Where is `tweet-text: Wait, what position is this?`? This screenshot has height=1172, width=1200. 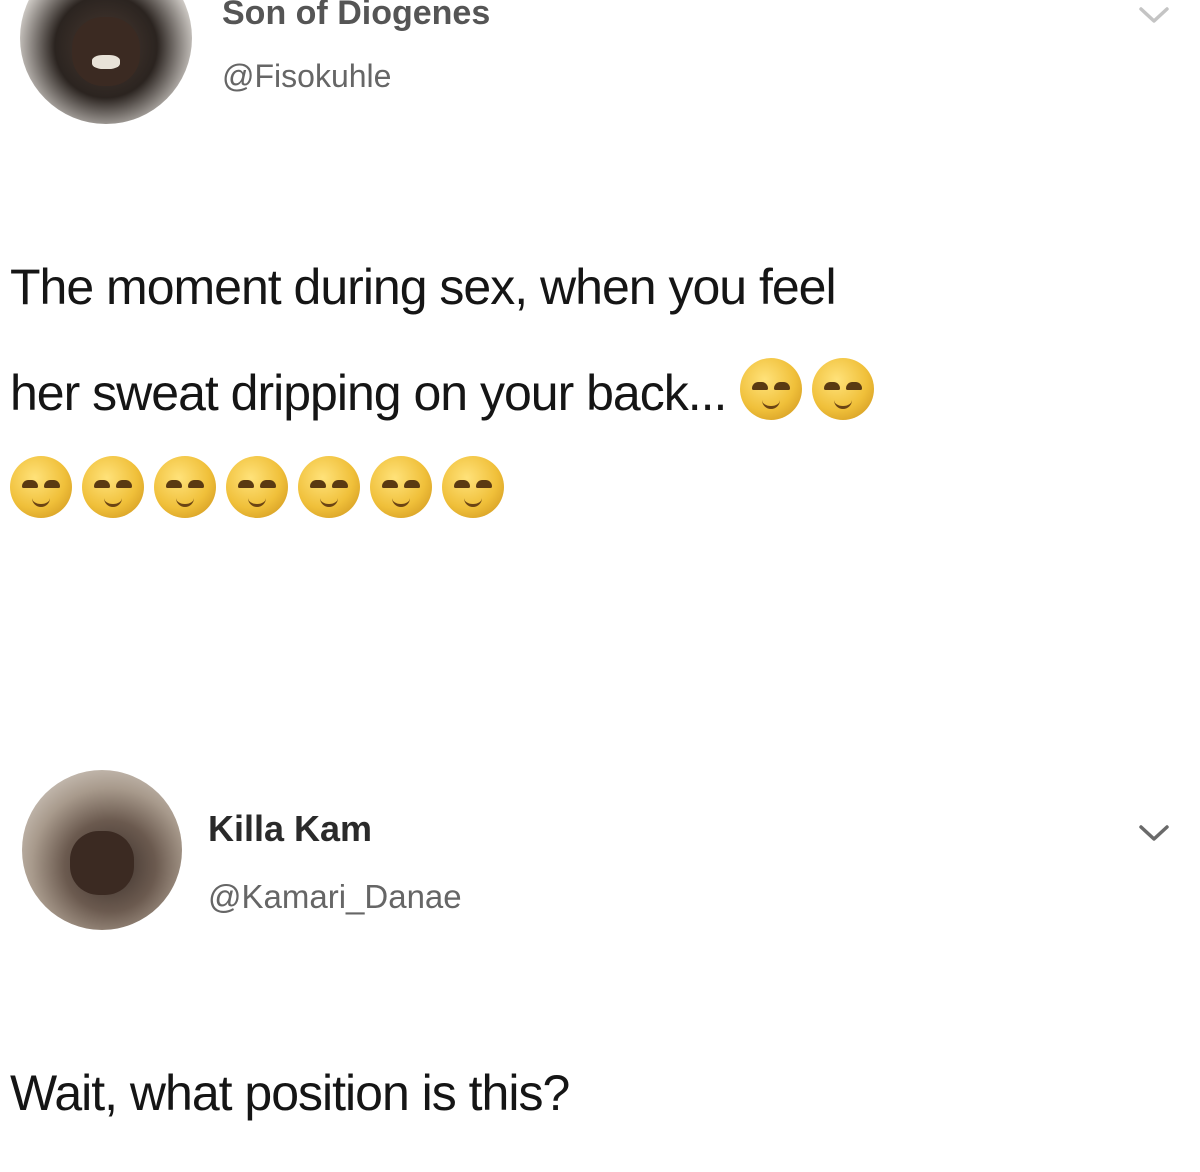 tweet-text: Wait, what position is this? is located at coordinates (600, 1093).